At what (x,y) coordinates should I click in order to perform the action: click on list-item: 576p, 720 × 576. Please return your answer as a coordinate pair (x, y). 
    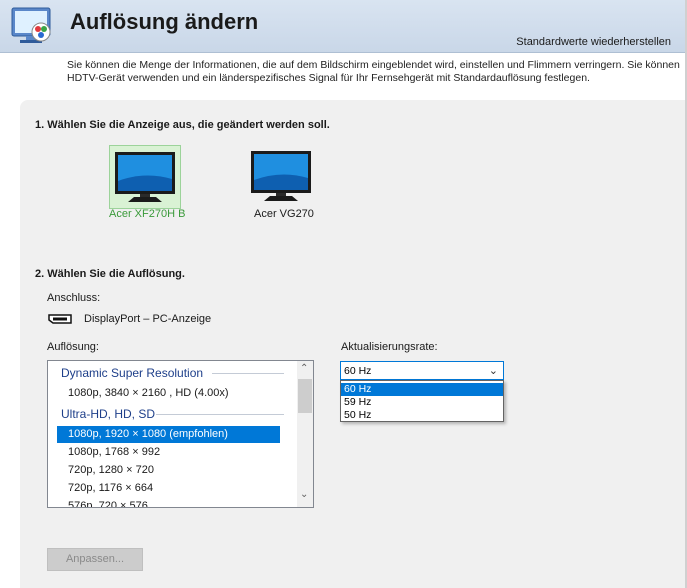
    Looking at the image, I should click on (108, 502).